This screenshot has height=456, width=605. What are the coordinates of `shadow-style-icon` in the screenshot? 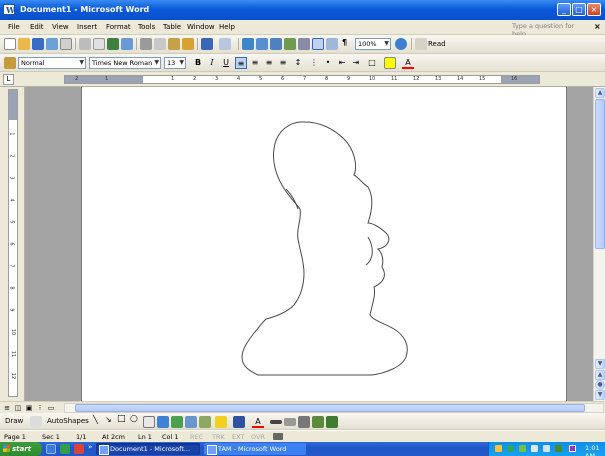 It's located at (318, 422).